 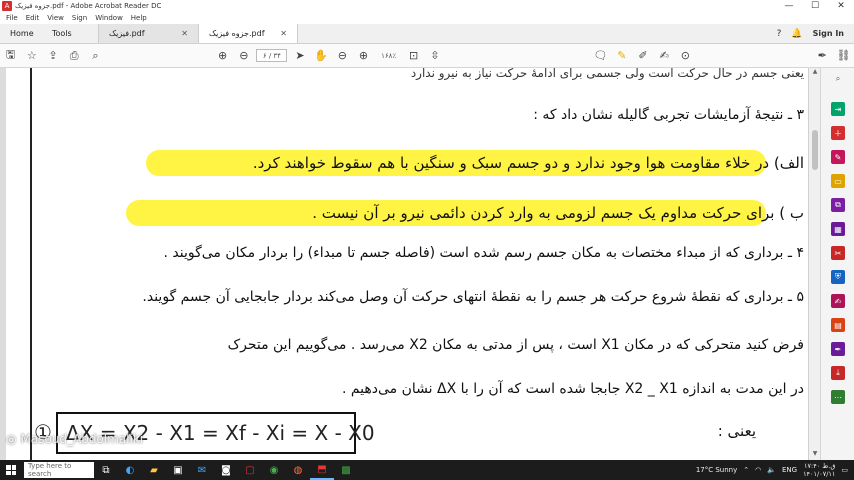 I want to click on sign-in-button: Sign In, so click(x=828, y=33).